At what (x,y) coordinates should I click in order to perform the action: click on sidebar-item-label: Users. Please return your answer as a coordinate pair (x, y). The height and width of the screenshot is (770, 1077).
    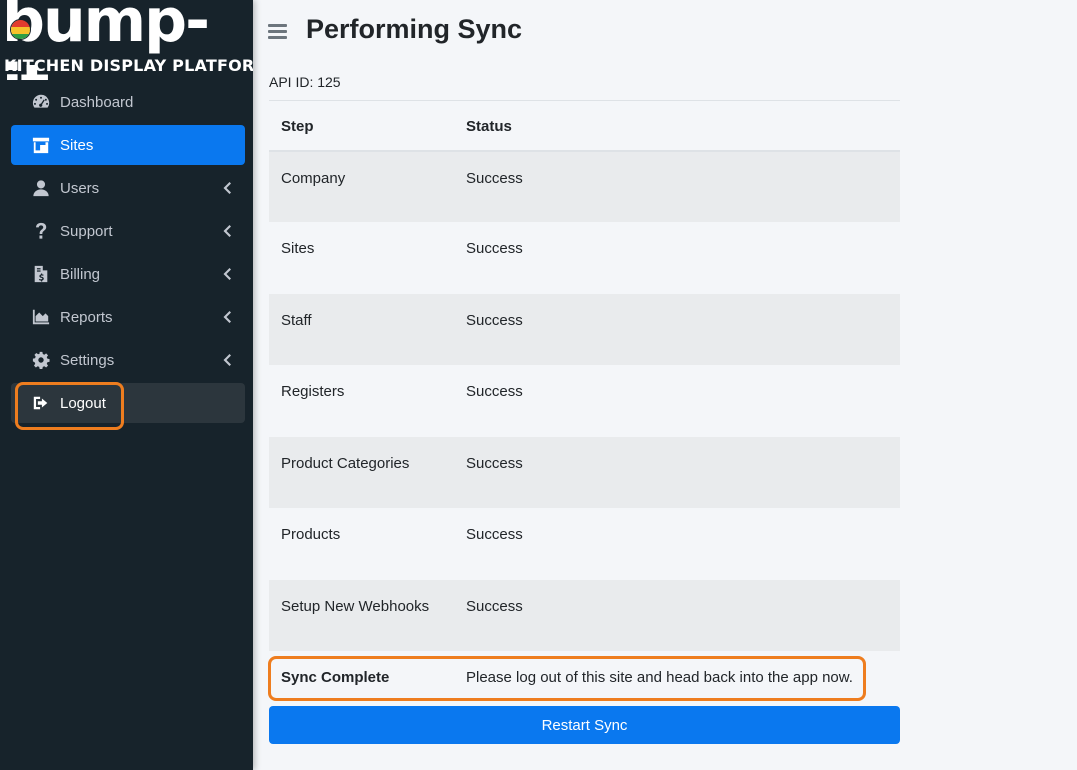
    Looking at the image, I should click on (80, 188).